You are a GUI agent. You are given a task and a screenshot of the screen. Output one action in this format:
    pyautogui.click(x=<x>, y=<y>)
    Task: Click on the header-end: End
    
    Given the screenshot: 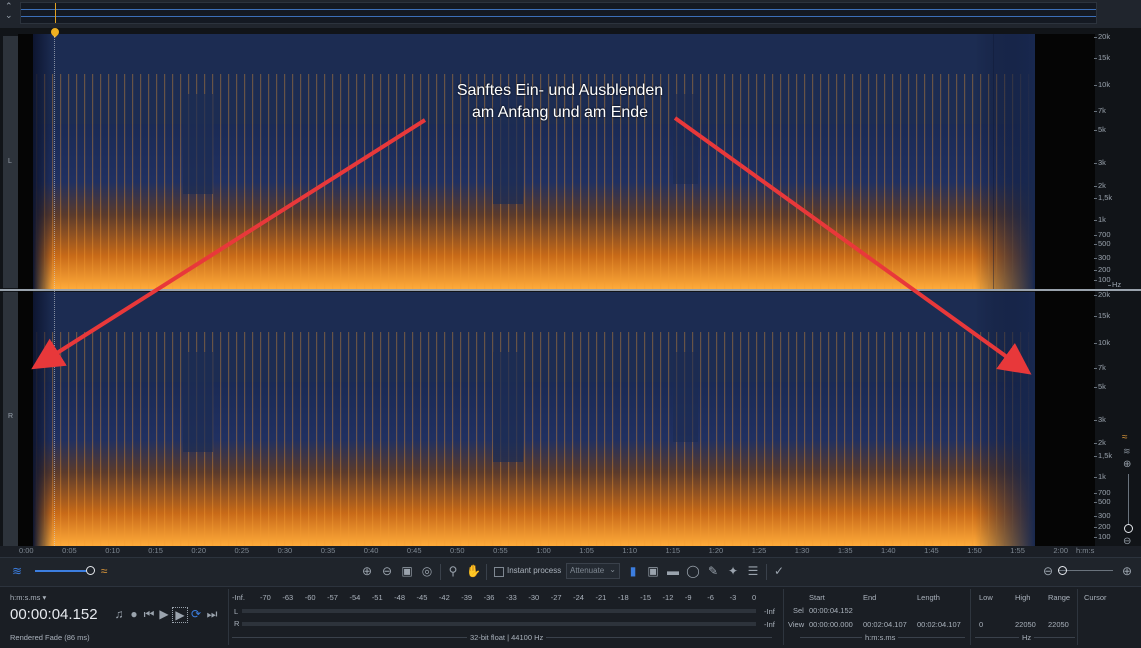 What is the action you would take?
    pyautogui.click(x=870, y=597)
    